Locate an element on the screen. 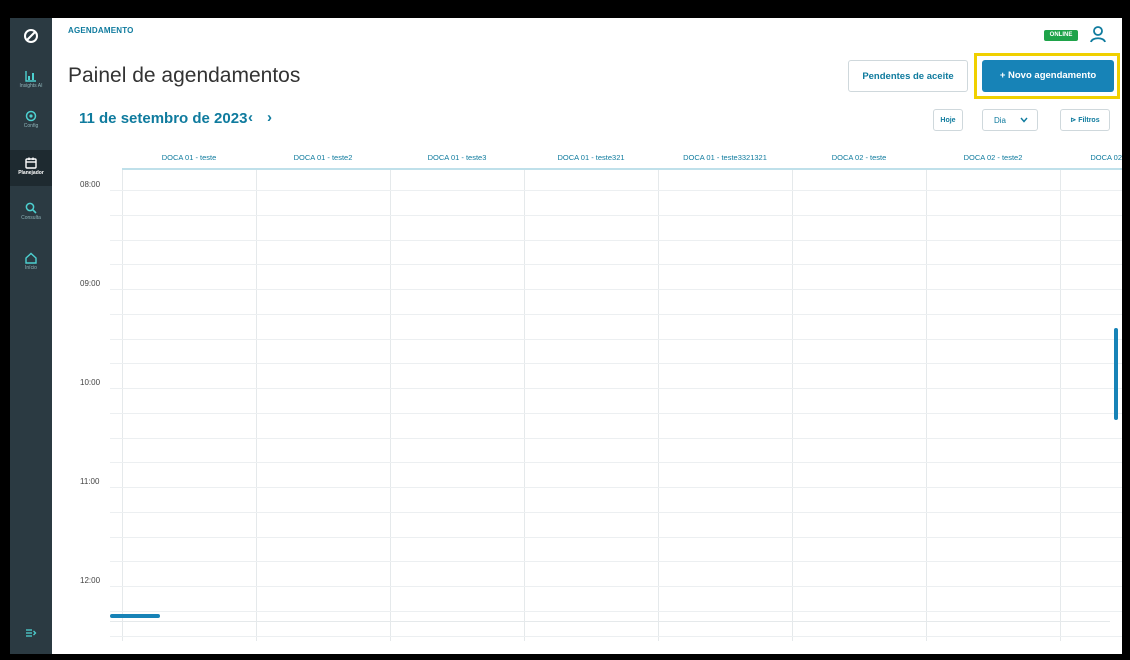 This screenshot has width=1130, height=660. gear-icon is located at coordinates (31, 116).